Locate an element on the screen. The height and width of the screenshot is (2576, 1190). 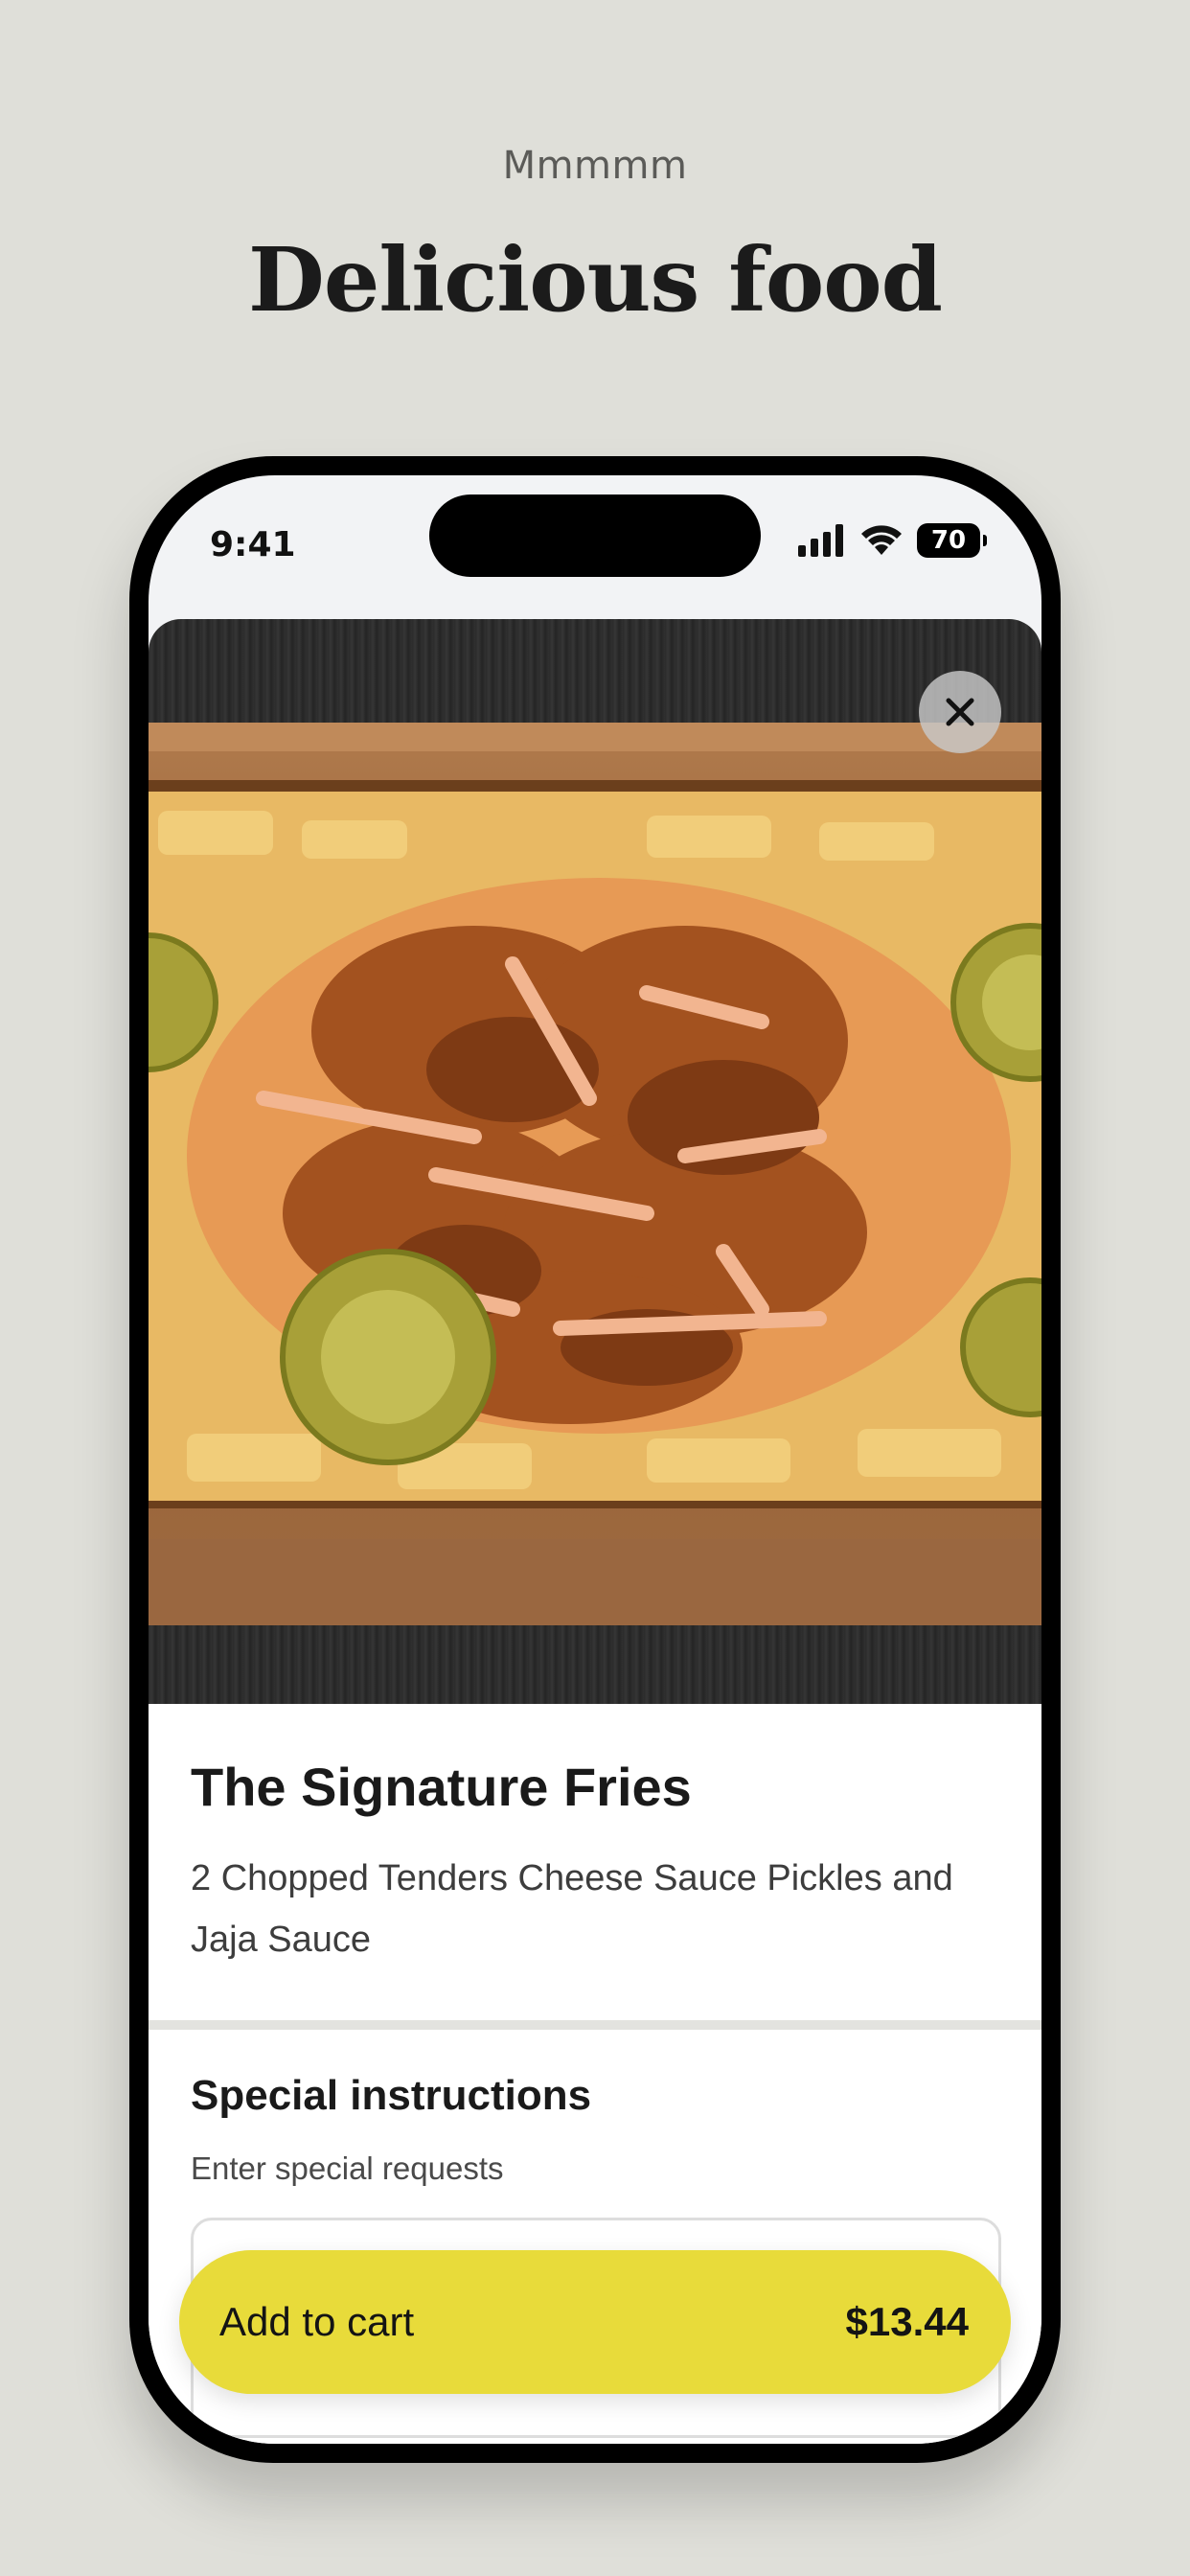
product-title: The Signature Fries is located at coordinates (442, 1787).